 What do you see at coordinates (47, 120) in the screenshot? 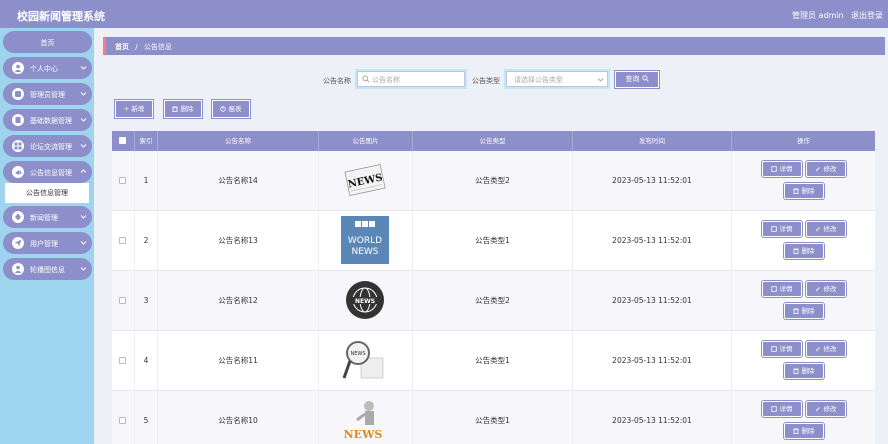
I see `sidebar-item-database: 基础数据管理` at bounding box center [47, 120].